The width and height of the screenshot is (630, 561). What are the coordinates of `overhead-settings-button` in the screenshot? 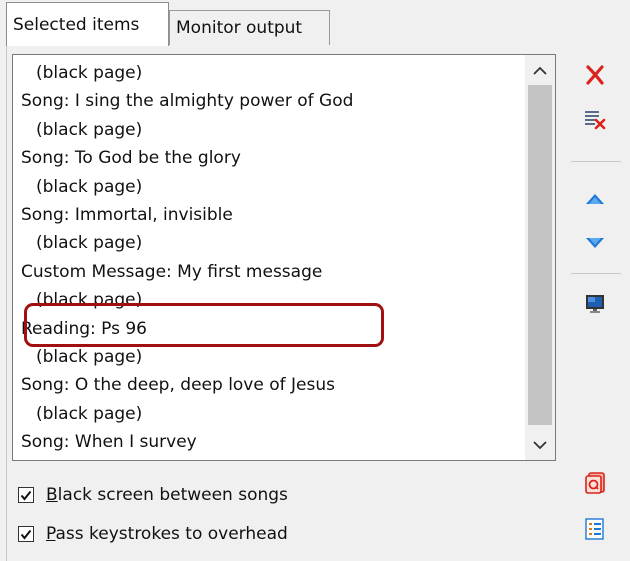 It's located at (595, 485).